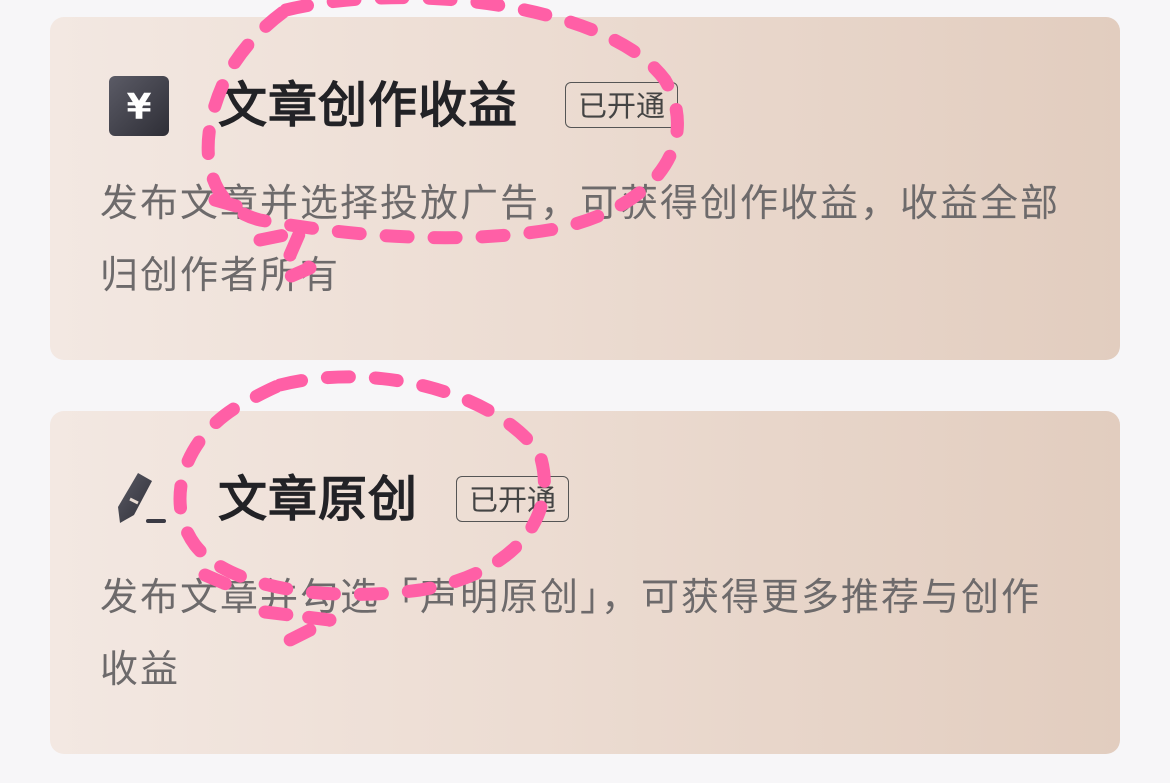 Image resolution: width=1170 pixels, height=783 pixels. I want to click on card-title: 文章原创, so click(318, 499).